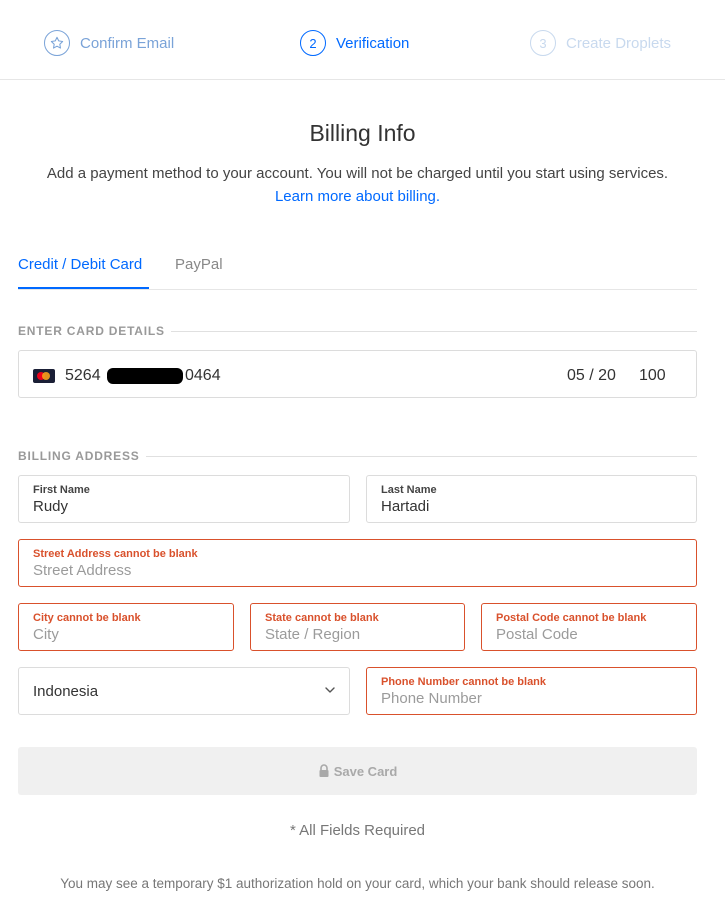 The image size is (725, 910). I want to click on save-card-button: Save Card, so click(357, 771).